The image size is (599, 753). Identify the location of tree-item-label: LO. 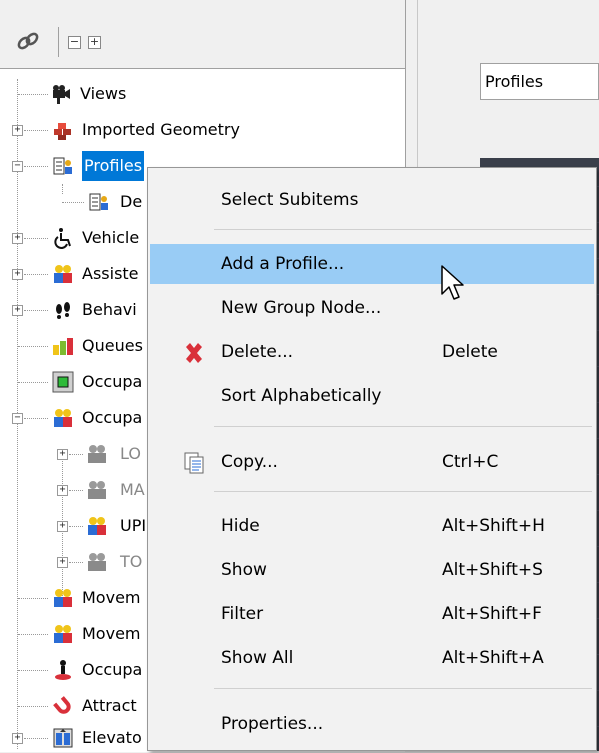
(130, 453).